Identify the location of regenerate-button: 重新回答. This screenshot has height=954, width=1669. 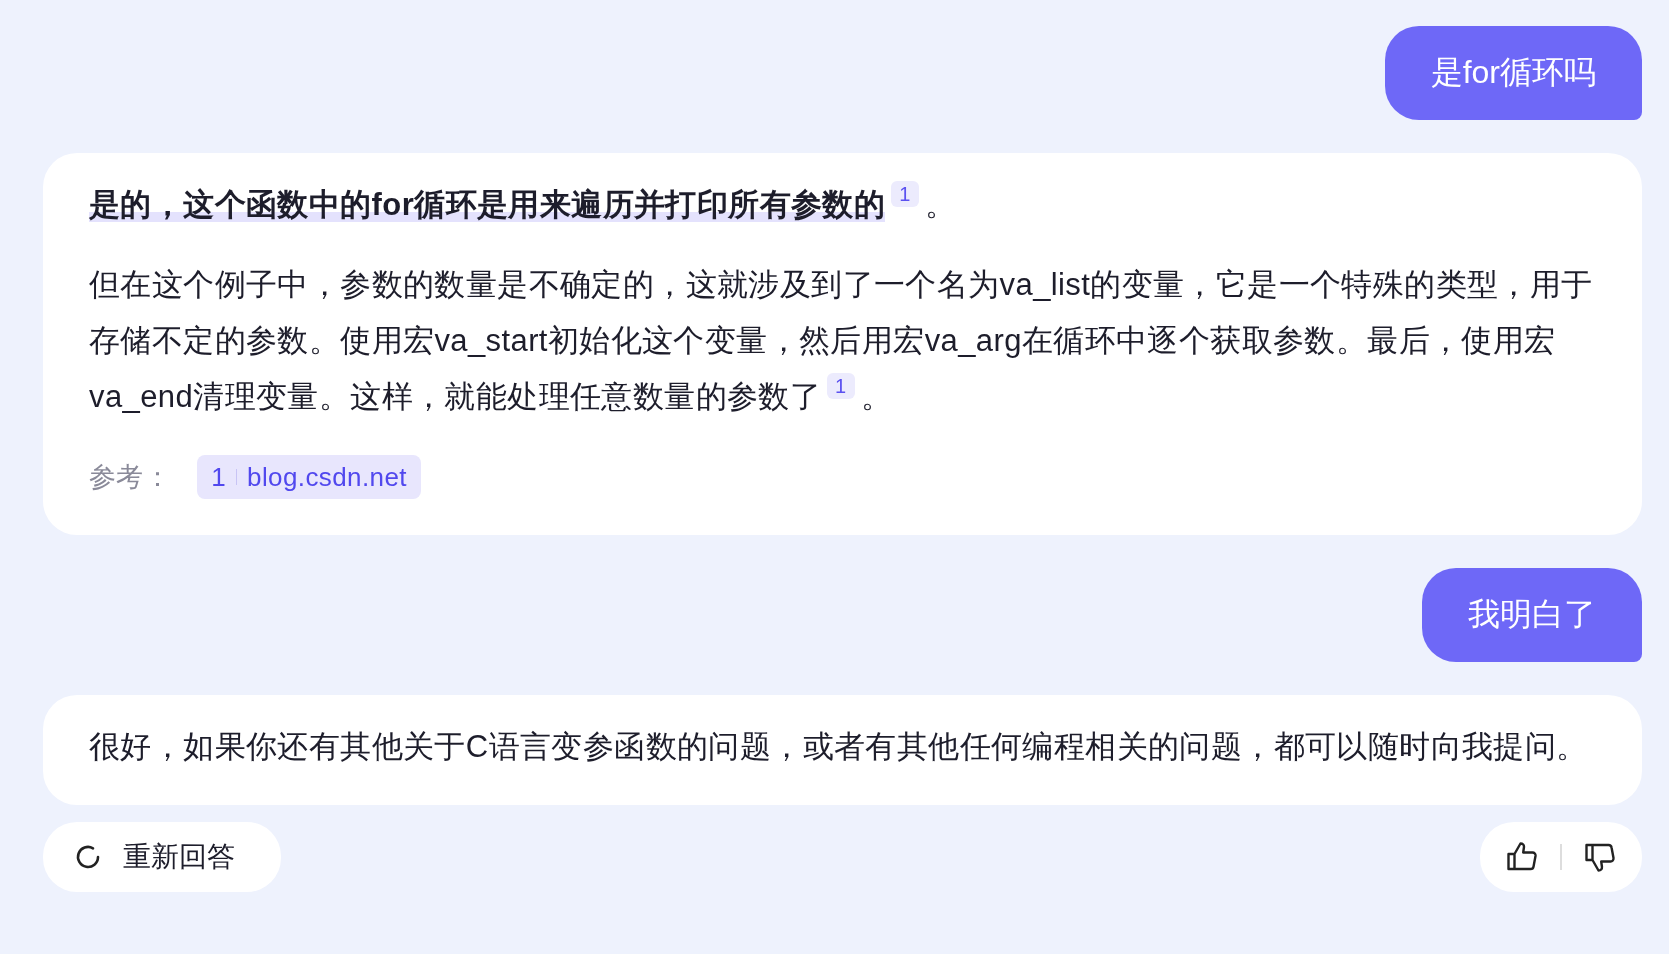
(162, 857).